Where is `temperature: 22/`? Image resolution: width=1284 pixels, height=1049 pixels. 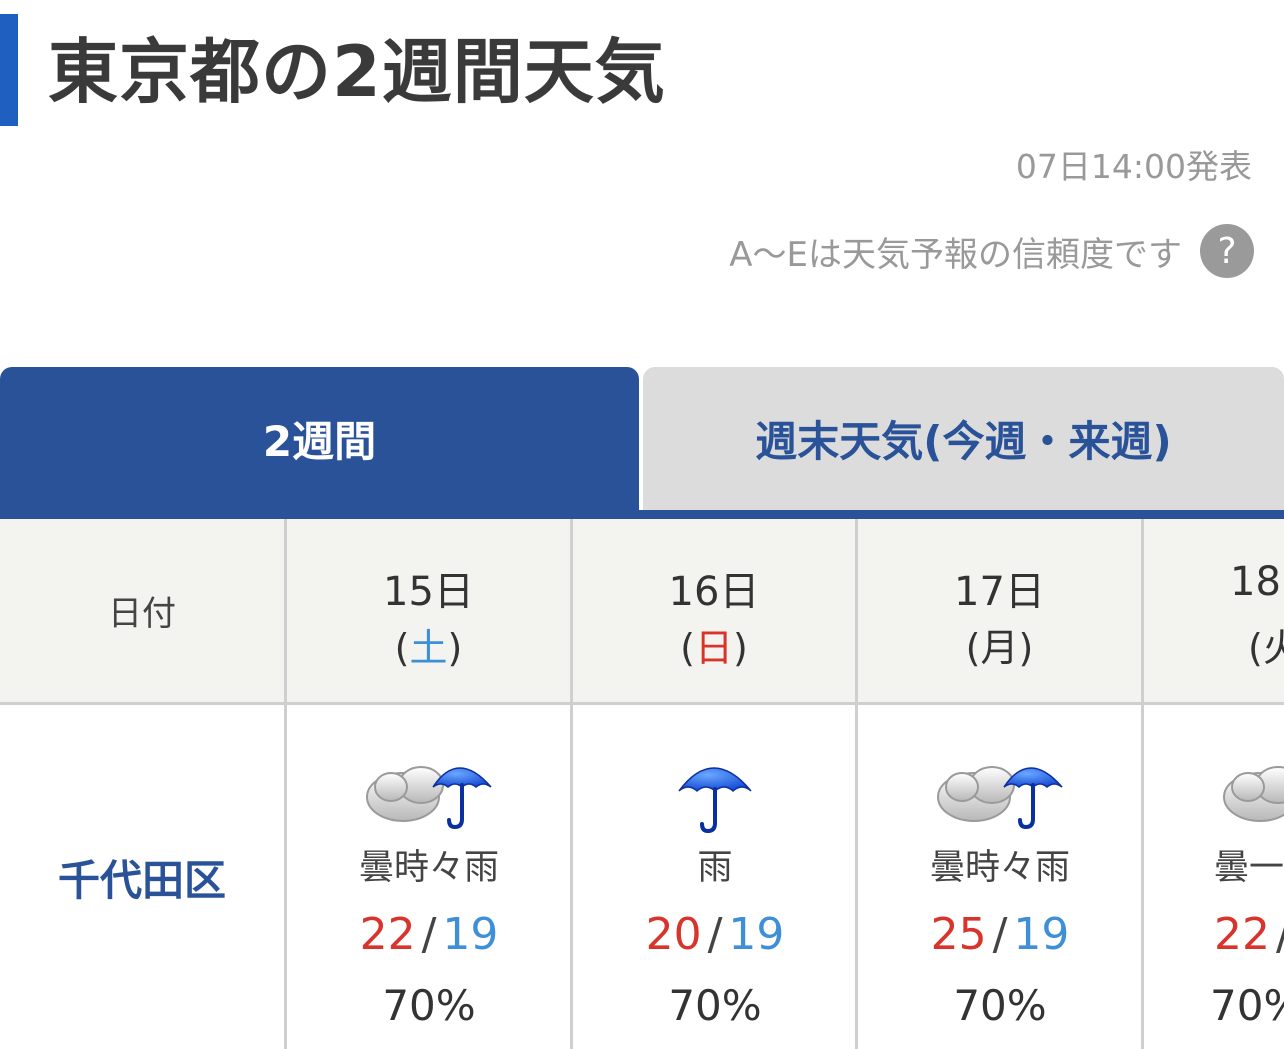 temperature: 22/ is located at coordinates (1214, 934).